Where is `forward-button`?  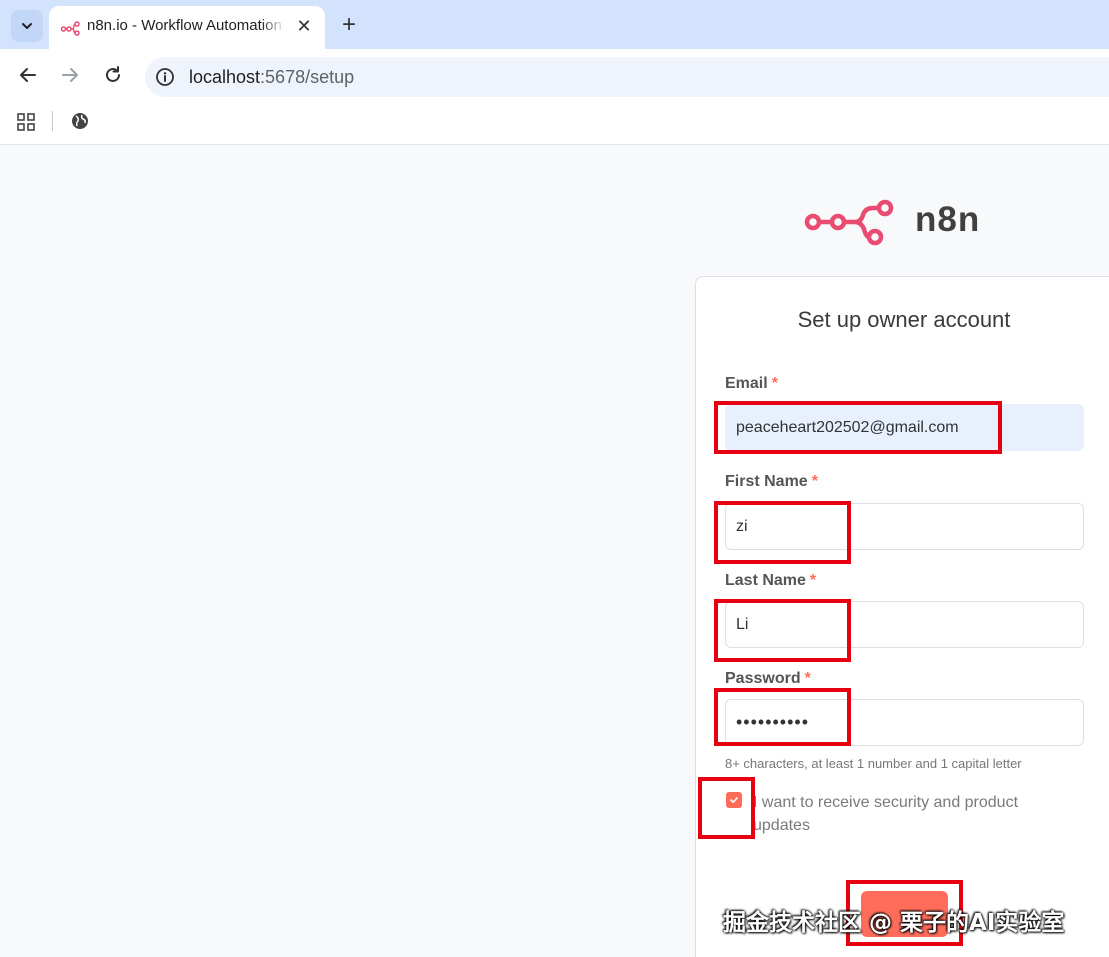
forward-button is located at coordinates (70, 75).